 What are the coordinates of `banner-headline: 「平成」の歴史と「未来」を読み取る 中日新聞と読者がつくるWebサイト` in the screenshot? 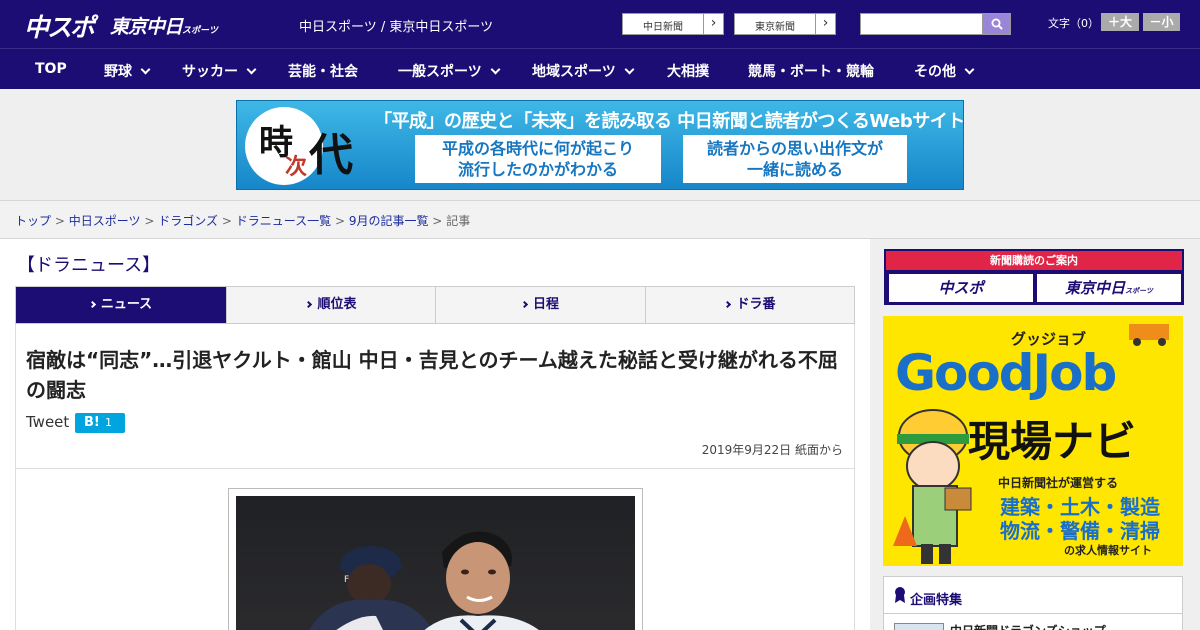 It's located at (669, 121).